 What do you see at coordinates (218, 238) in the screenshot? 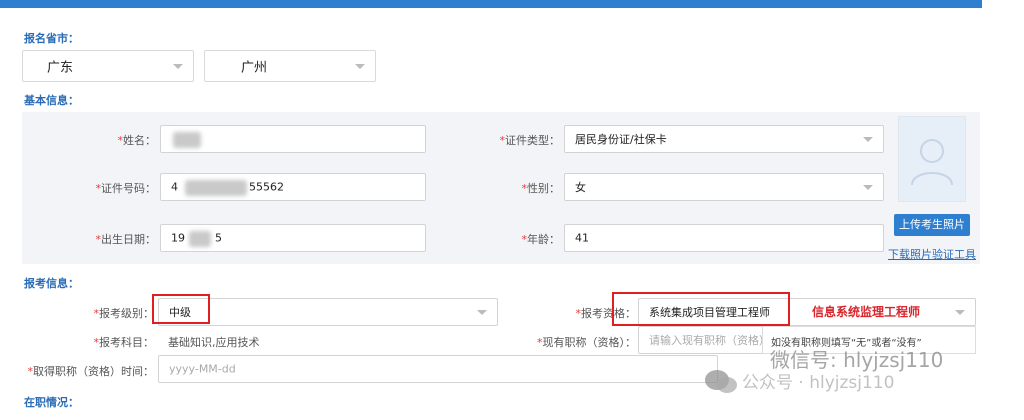
I see `birth-date-suffix: 5` at bounding box center [218, 238].